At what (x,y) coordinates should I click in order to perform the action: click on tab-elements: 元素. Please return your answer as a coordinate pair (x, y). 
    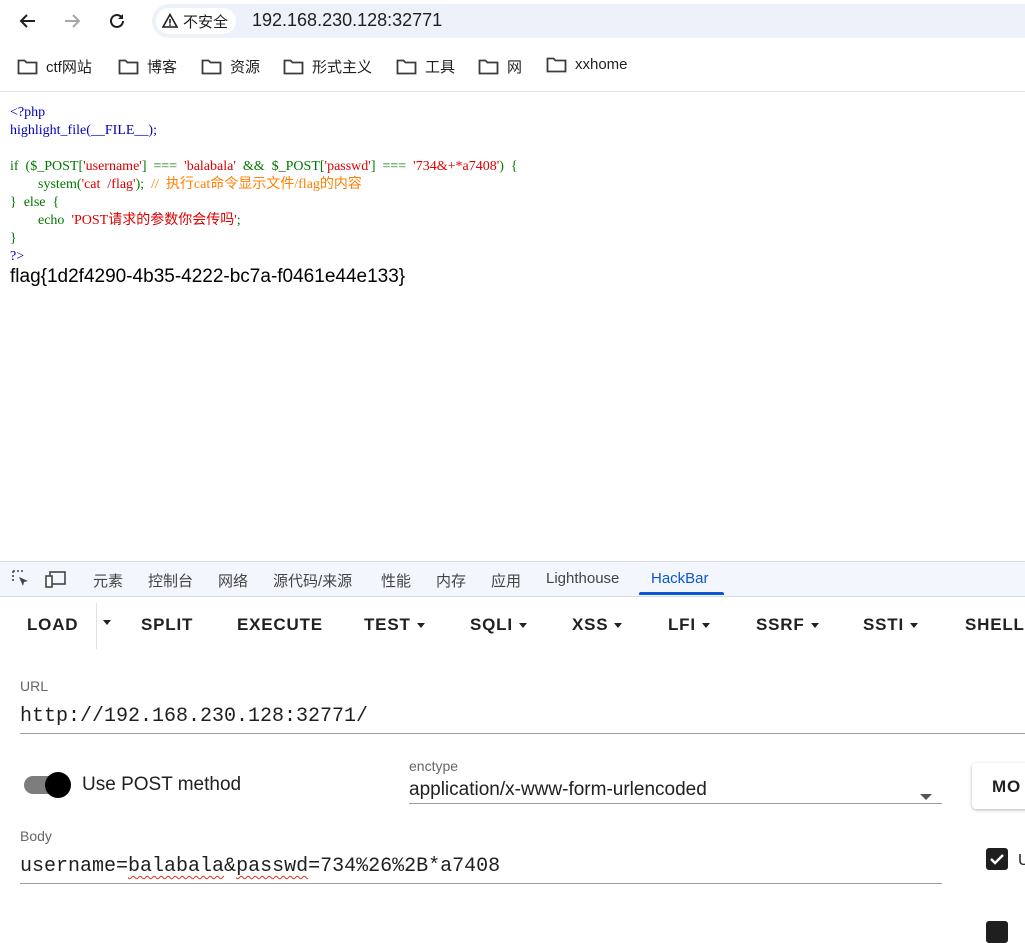
    Looking at the image, I should click on (108, 580).